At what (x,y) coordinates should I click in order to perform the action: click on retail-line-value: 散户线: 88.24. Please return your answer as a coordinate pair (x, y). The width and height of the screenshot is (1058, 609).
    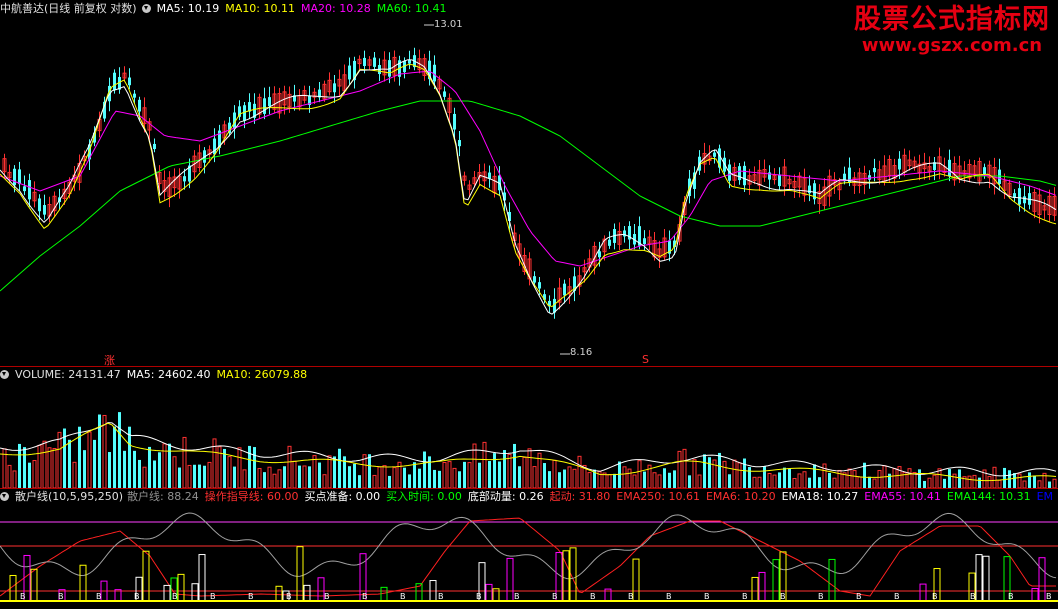
    Looking at the image, I should click on (163, 496).